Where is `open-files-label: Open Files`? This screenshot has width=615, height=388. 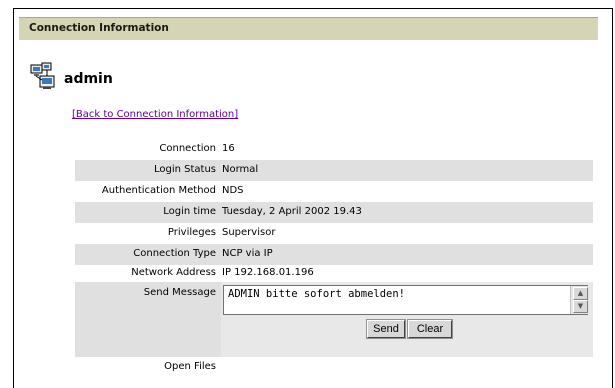
open-files-label: Open Files is located at coordinates (190, 366).